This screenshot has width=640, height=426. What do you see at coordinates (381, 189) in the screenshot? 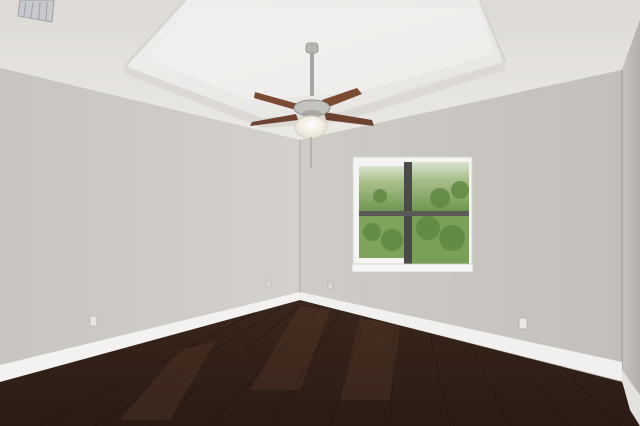
I see `window-glass-top-left` at bounding box center [381, 189].